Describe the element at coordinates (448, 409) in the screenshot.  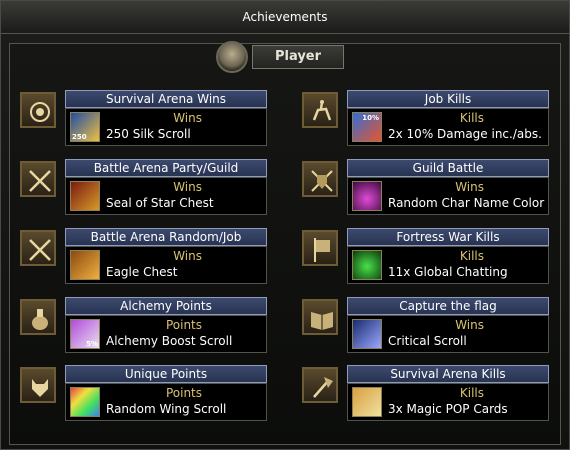
I see `reward-name: 3x Magic POP Cards` at that location.